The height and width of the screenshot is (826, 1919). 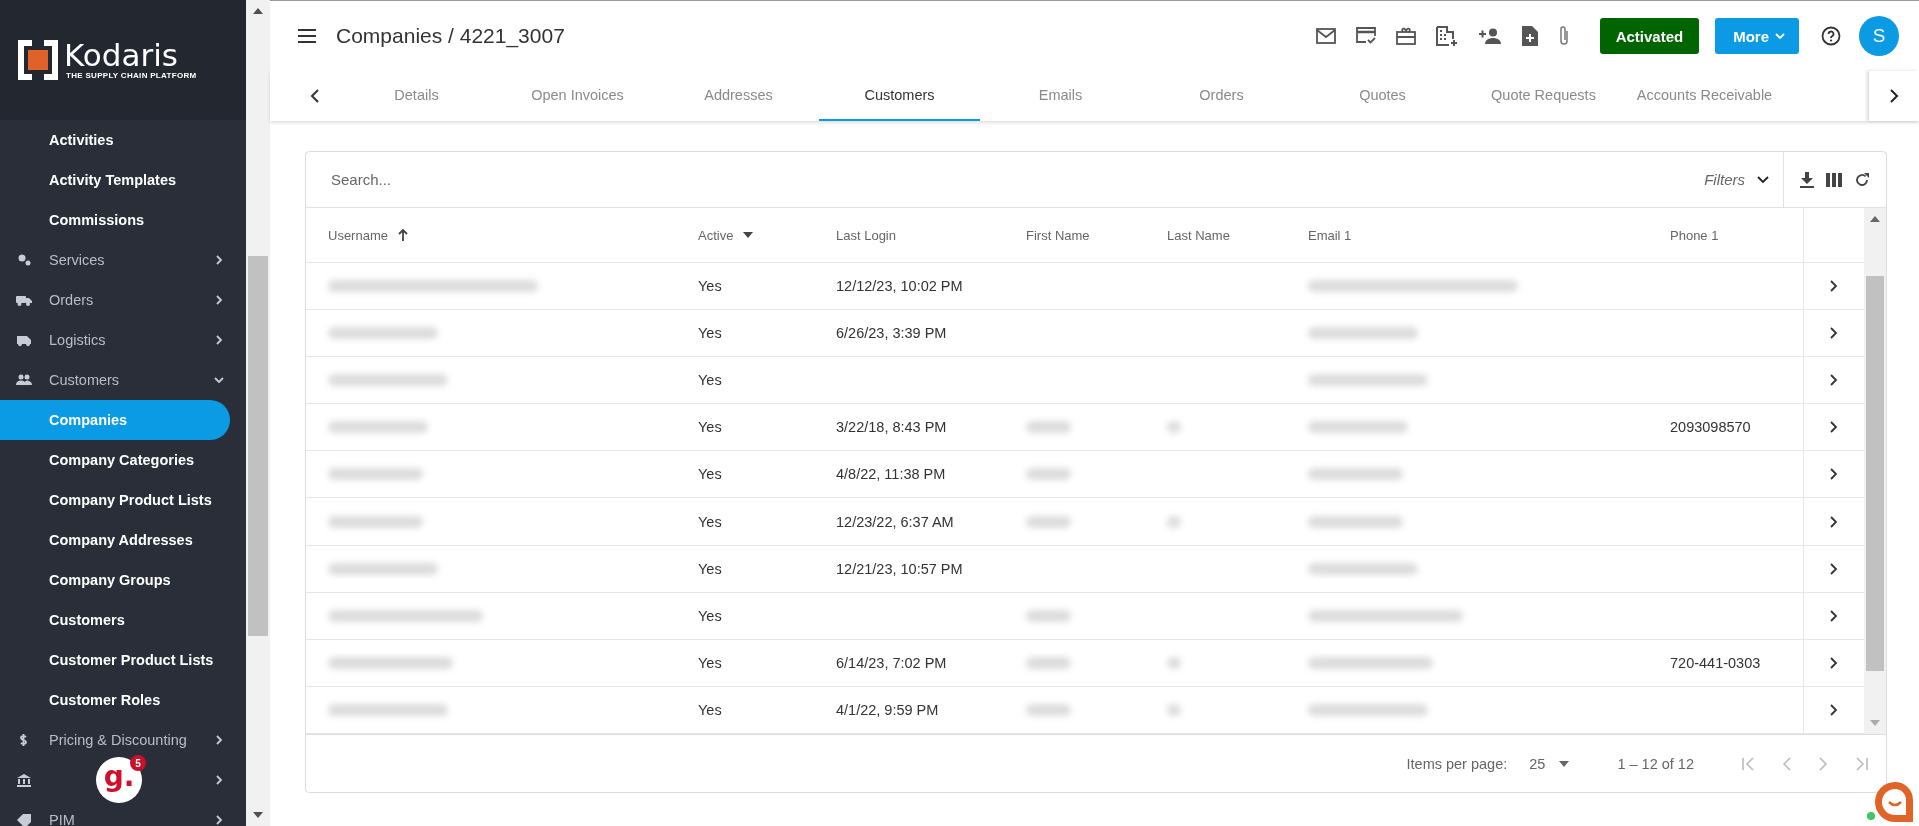 I want to click on chevron-left-icon, so click(x=315, y=96).